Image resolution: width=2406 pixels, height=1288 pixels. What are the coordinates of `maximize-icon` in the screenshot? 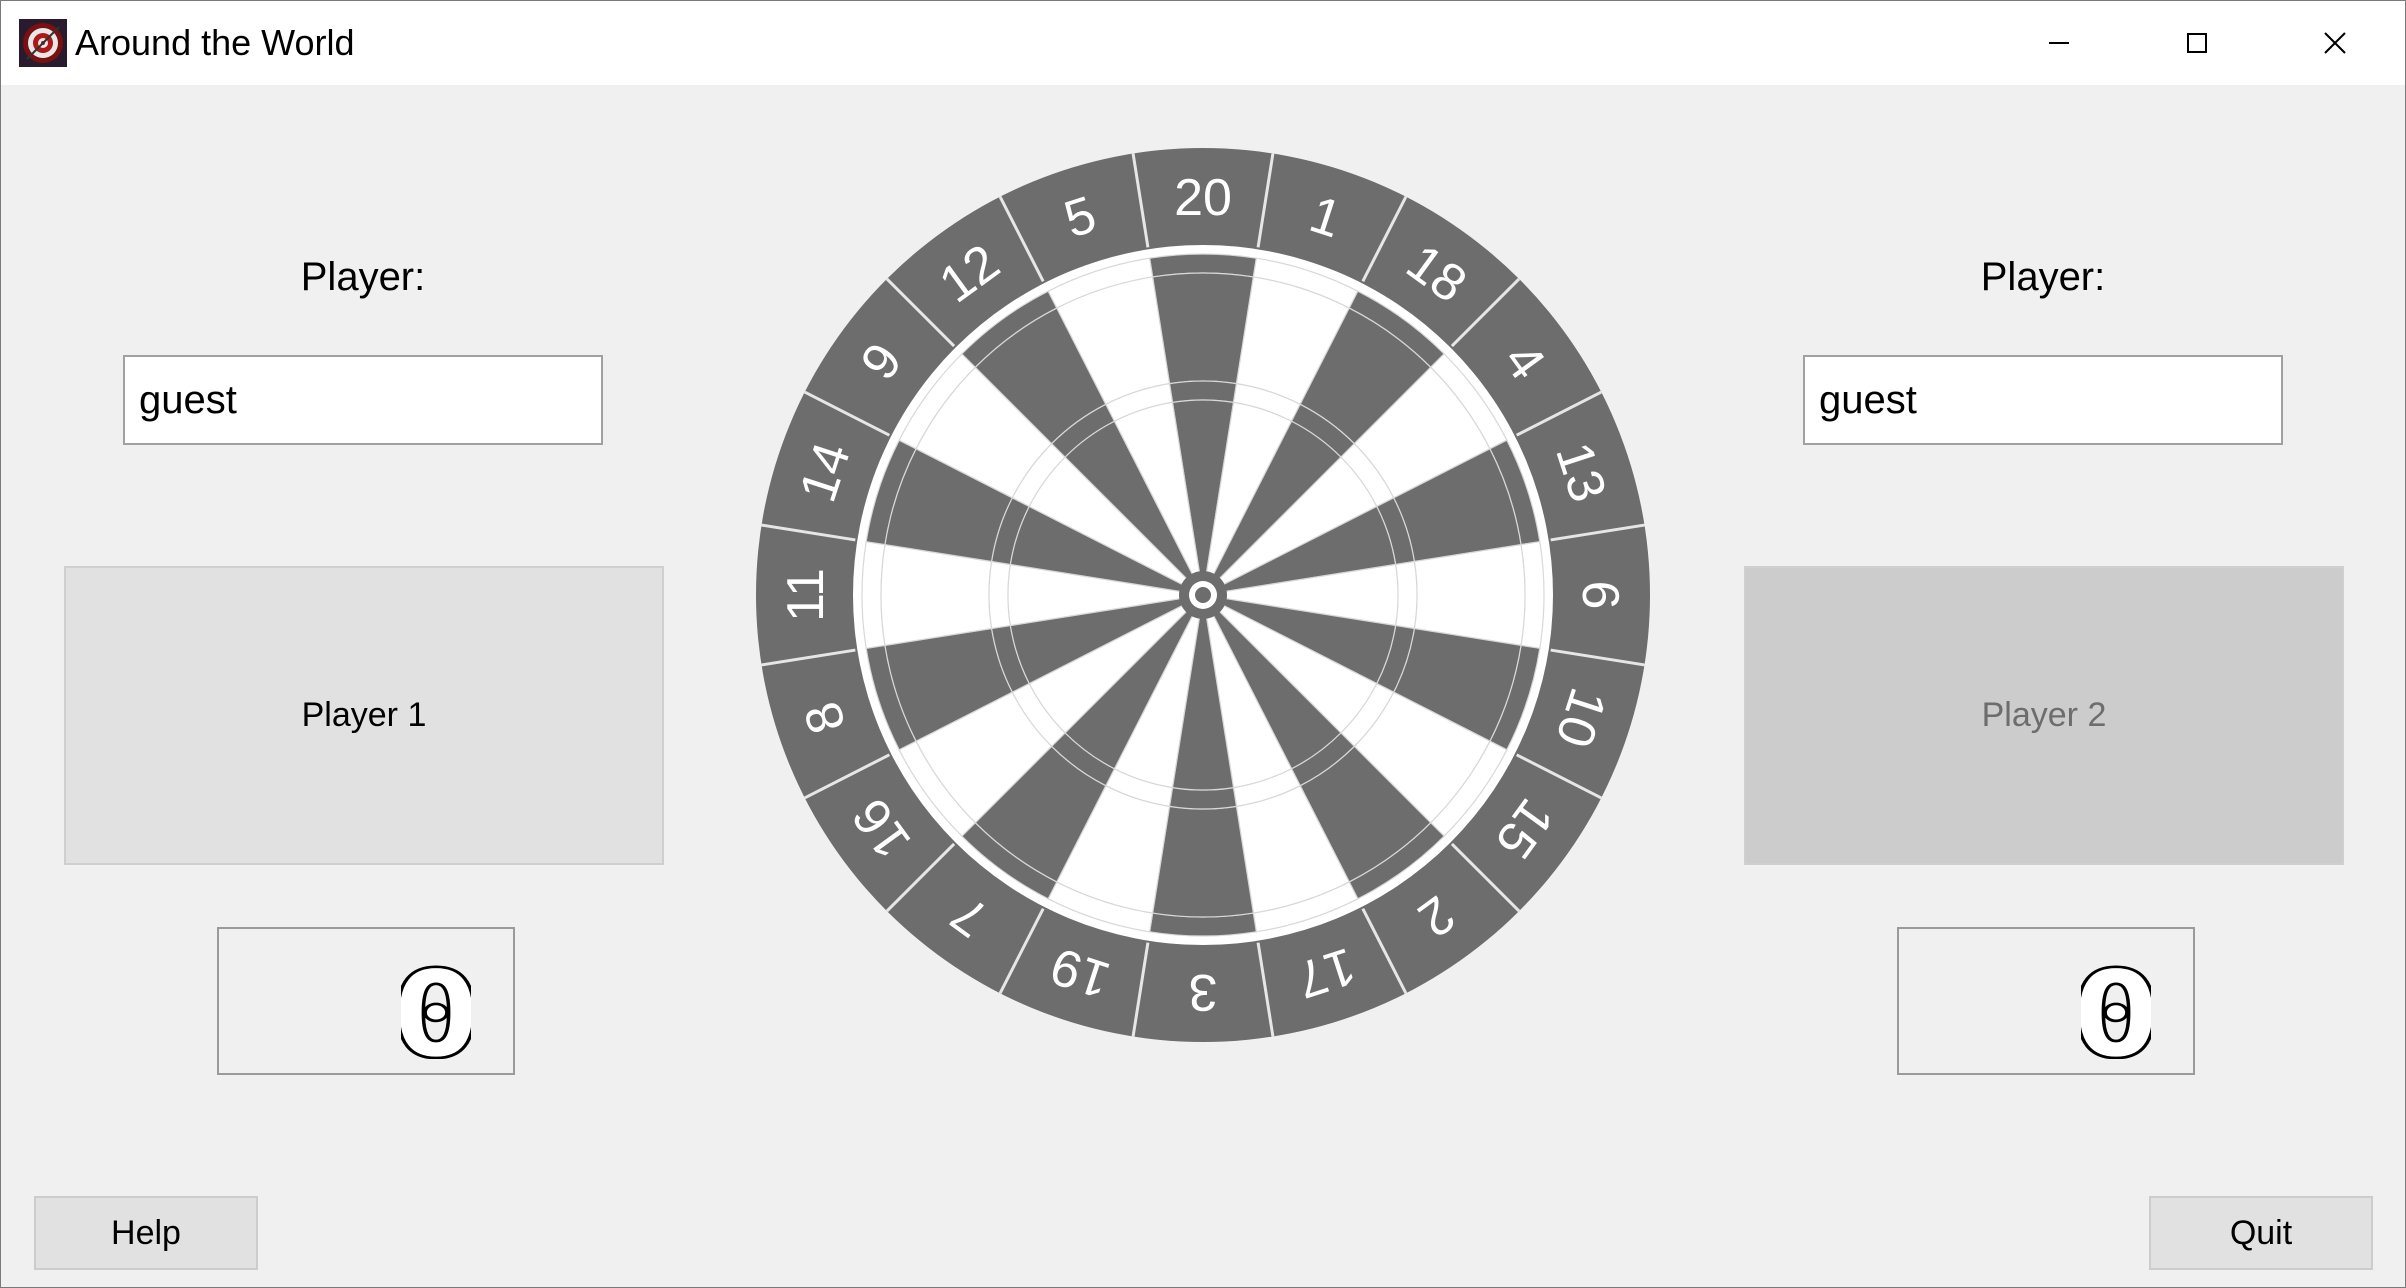 It's located at (2197, 43).